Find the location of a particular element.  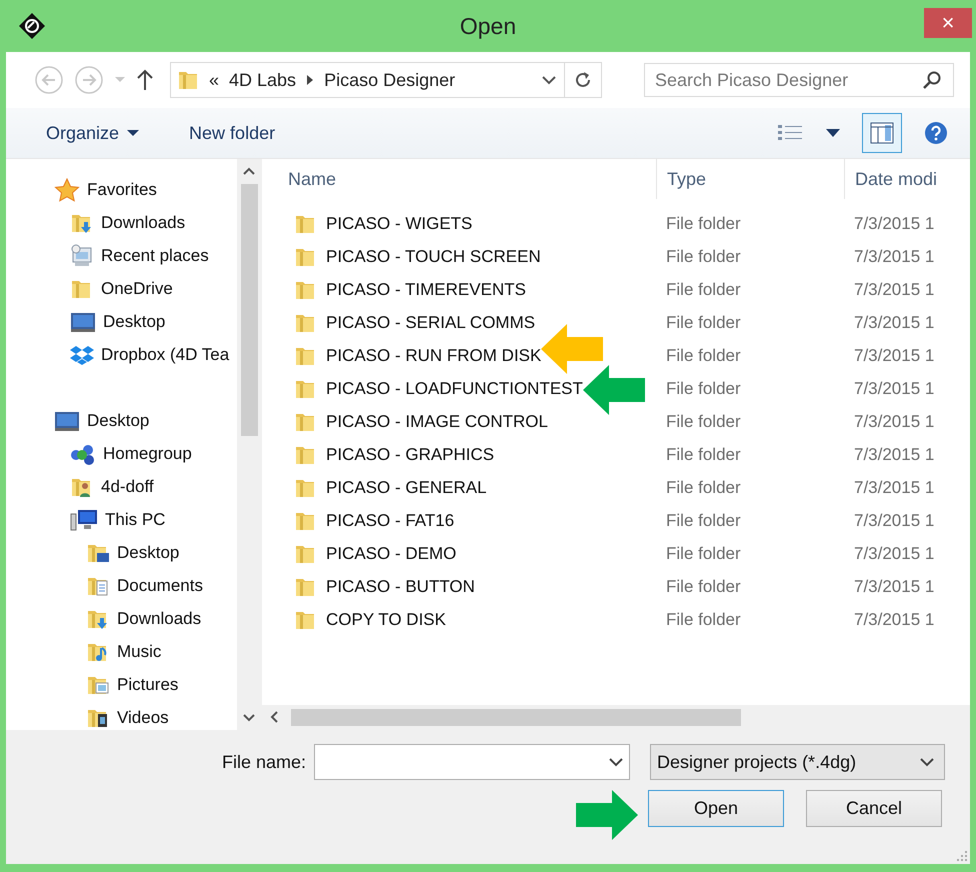

breadcrumb: Picaso Designer is located at coordinates (390, 80).